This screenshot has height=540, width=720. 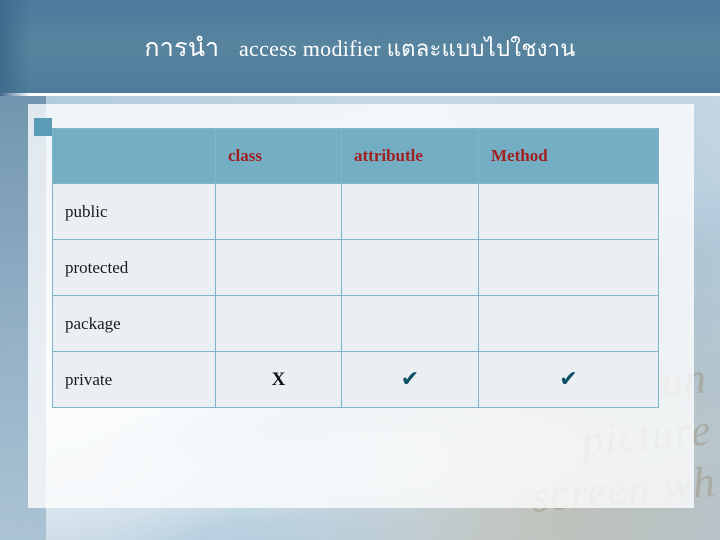 What do you see at coordinates (278, 156) in the screenshot?
I see `table-header-class: class` at bounding box center [278, 156].